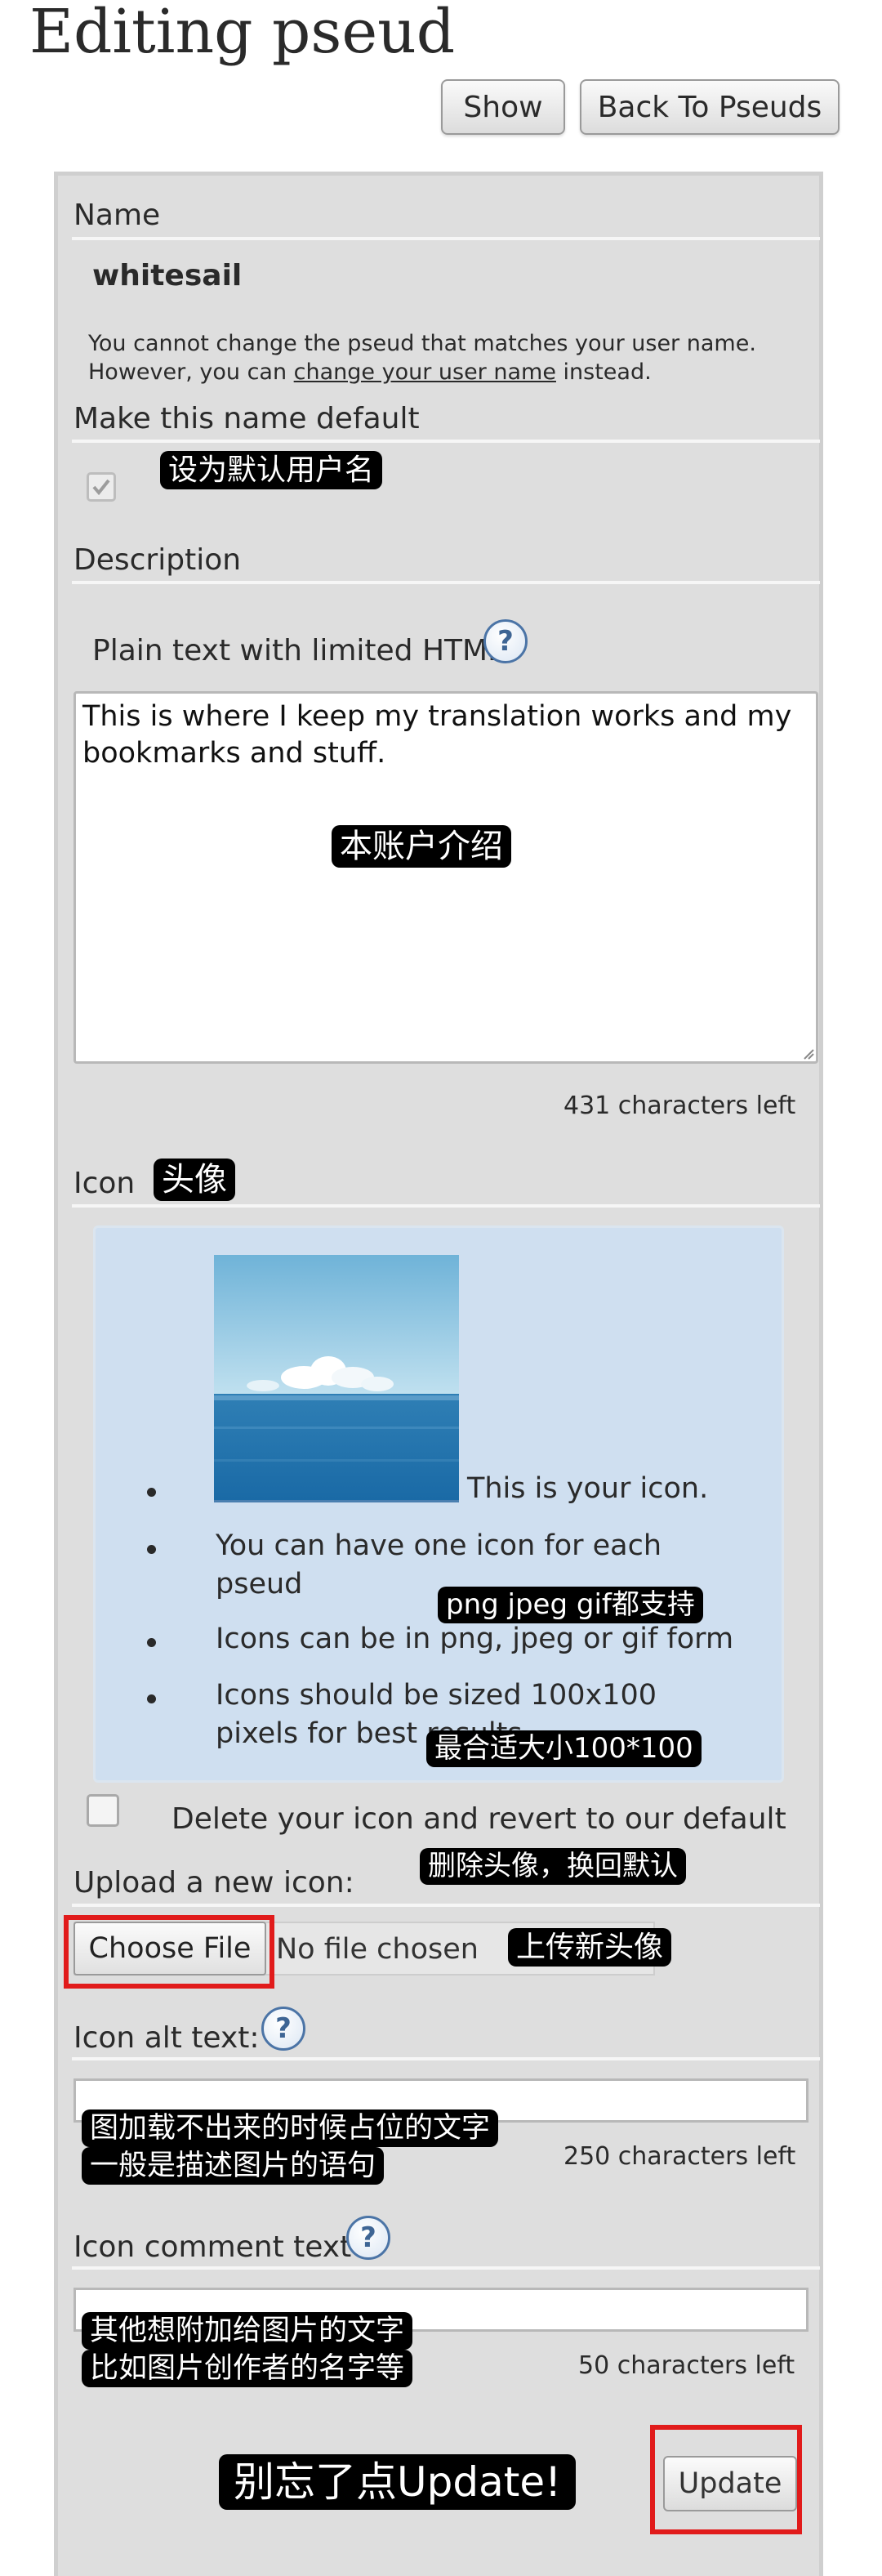  What do you see at coordinates (726, 2480) in the screenshot?
I see `highlight-update` at bounding box center [726, 2480].